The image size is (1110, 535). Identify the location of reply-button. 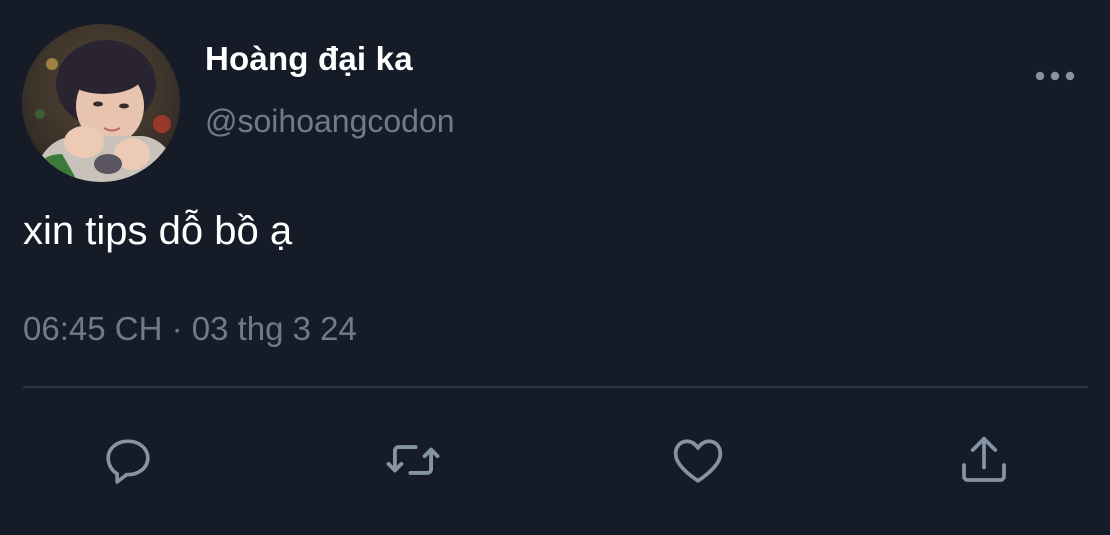
(128, 460).